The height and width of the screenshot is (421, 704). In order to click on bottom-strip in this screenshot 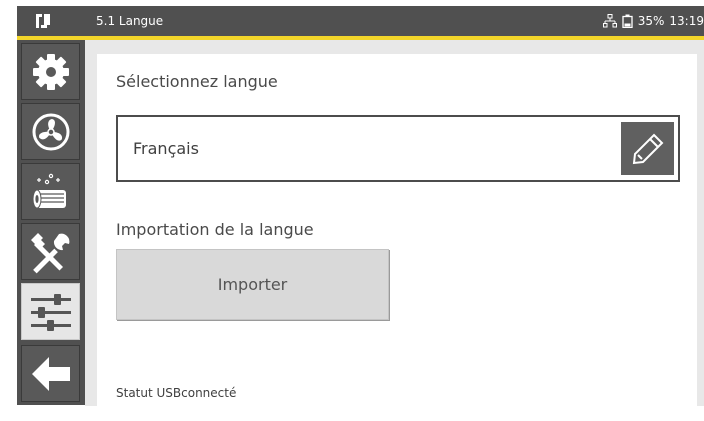, I will do `click(394, 413)`.